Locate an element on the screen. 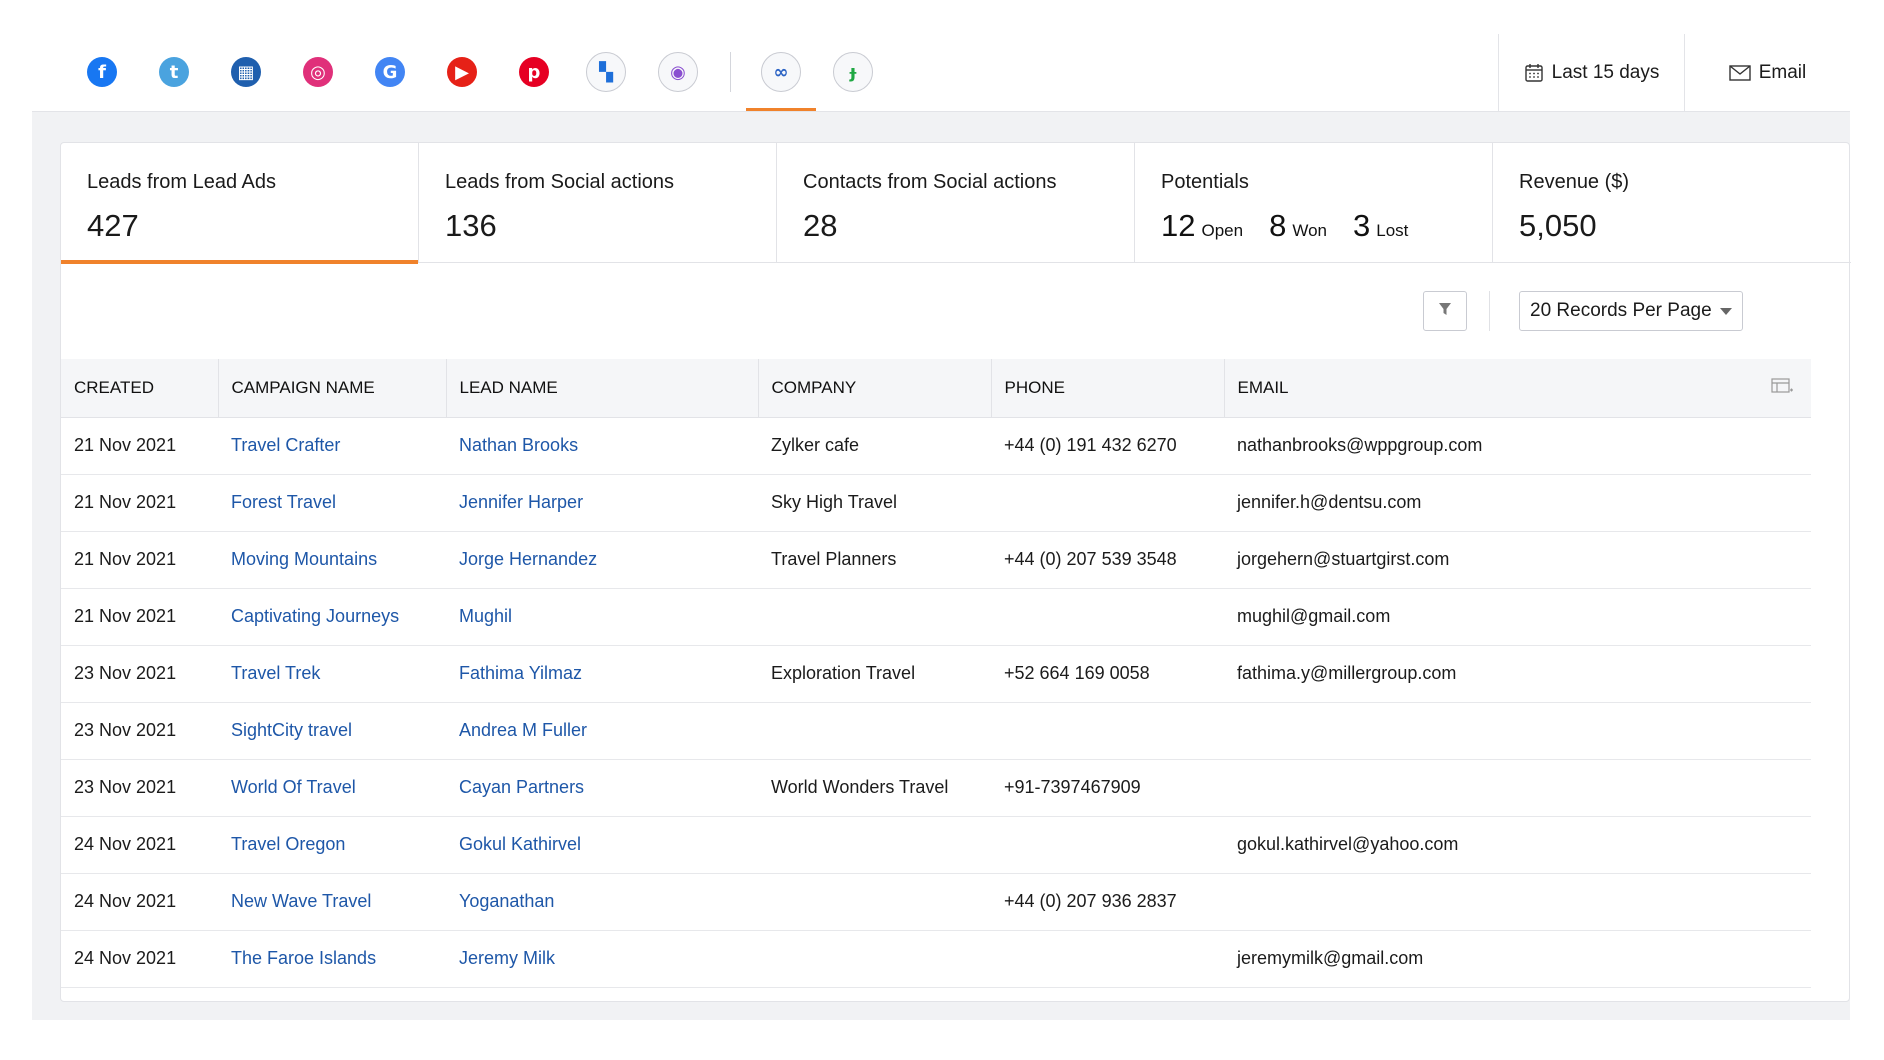 Image resolution: width=1884 pixels, height=1060 pixels. google-icon: G is located at coordinates (390, 72).